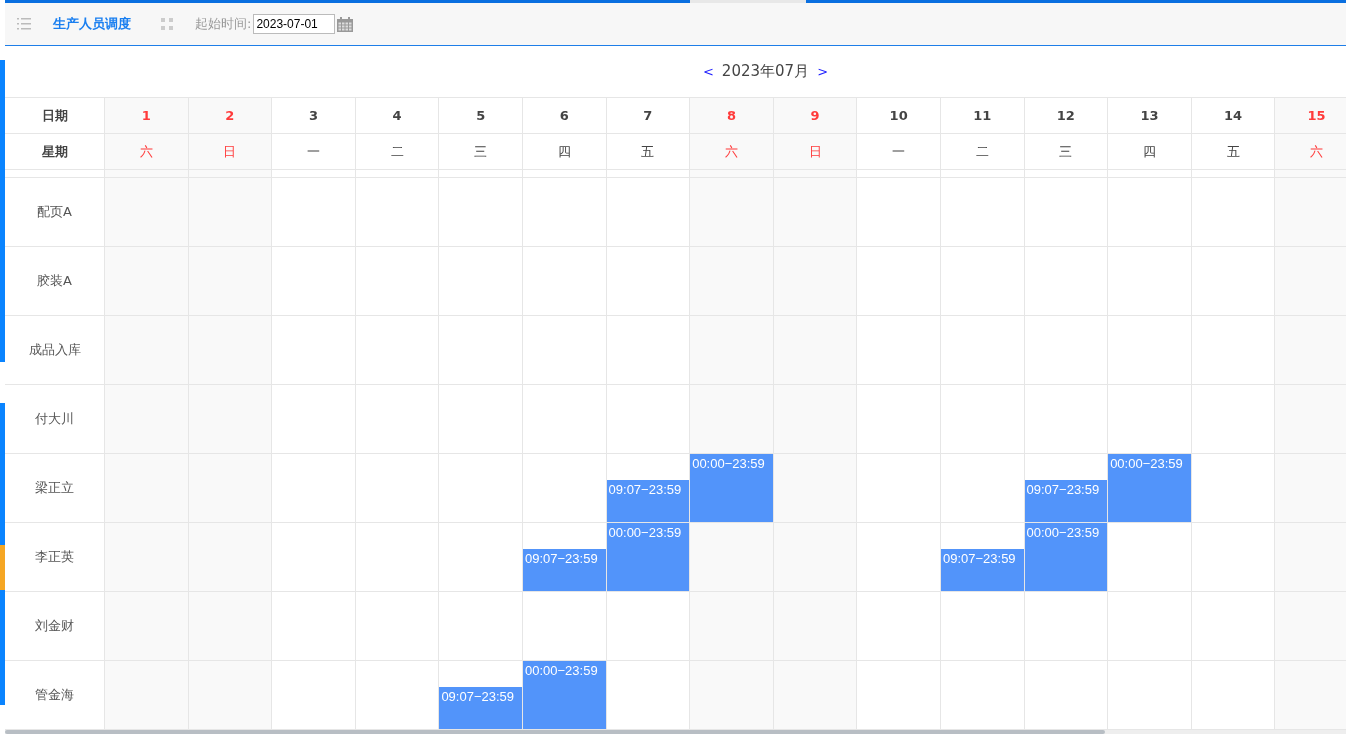  Describe the element at coordinates (167, 24) in the screenshot. I see `grip-icon` at that location.